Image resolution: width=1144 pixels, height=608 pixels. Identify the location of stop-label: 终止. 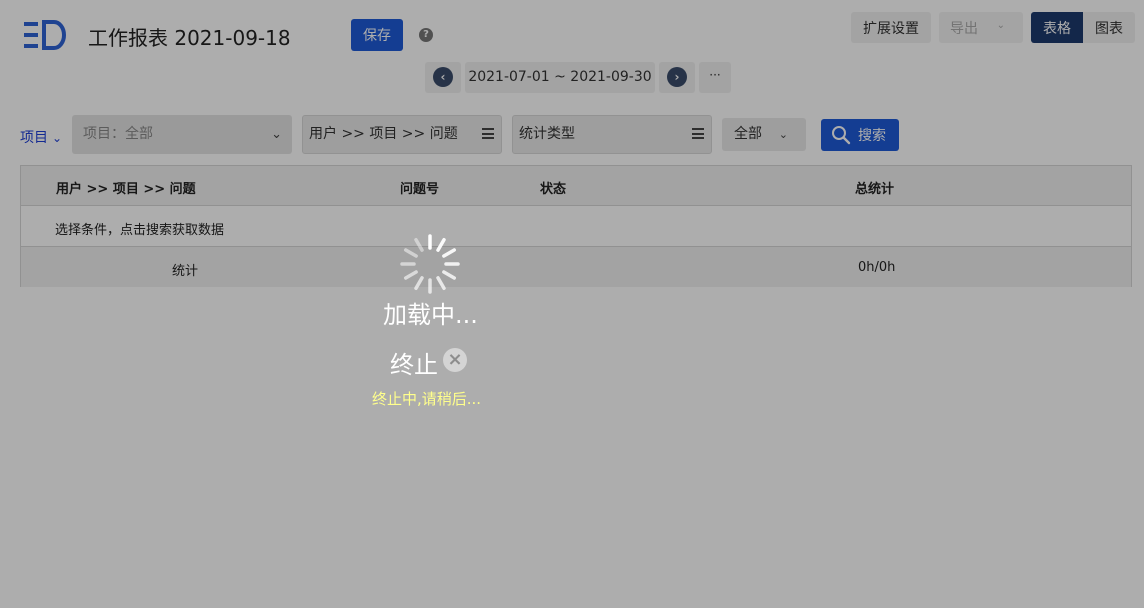
(414, 365).